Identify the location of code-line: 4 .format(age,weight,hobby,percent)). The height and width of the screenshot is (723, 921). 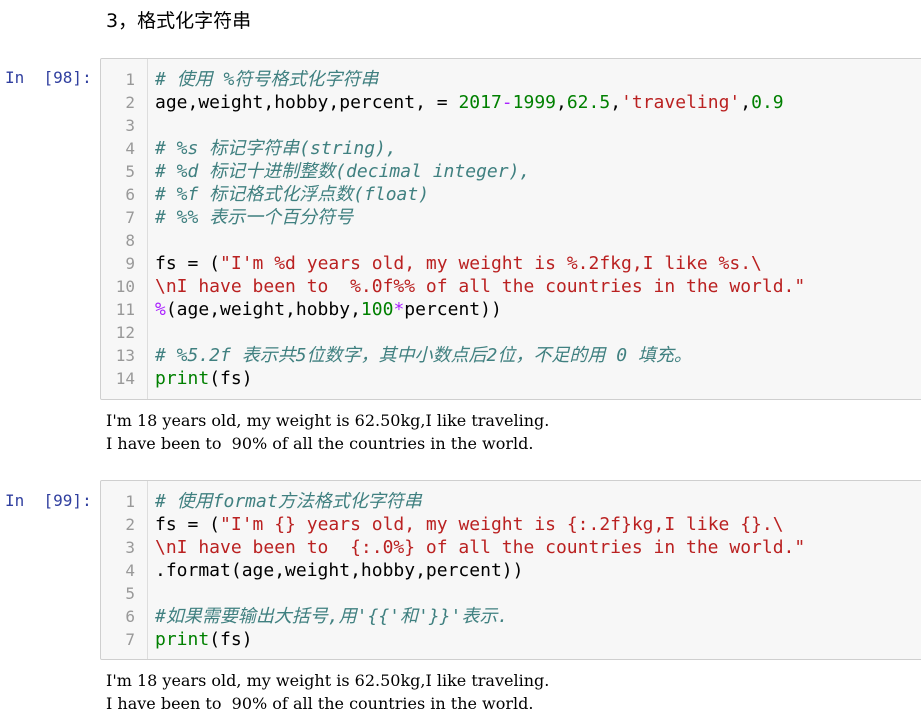
(511, 570).